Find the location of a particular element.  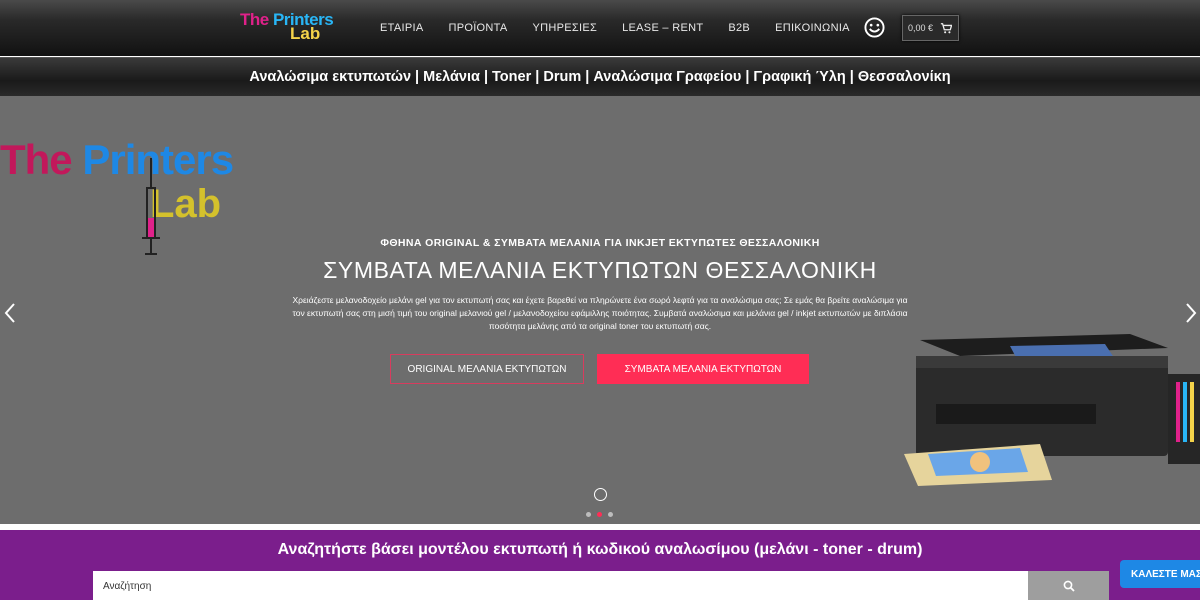

search-icon is located at coordinates (1069, 586).